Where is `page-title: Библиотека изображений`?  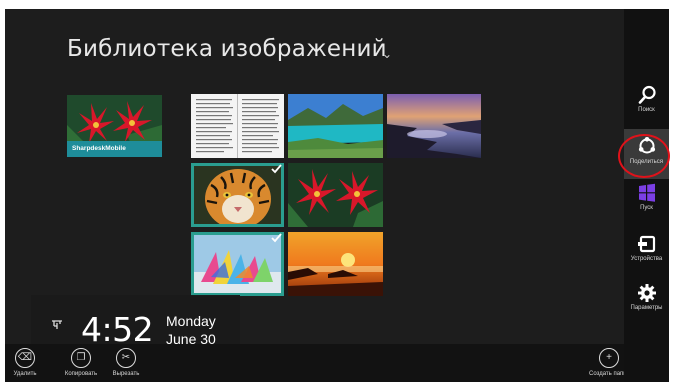 page-title: Библиотека изображений is located at coordinates (227, 49).